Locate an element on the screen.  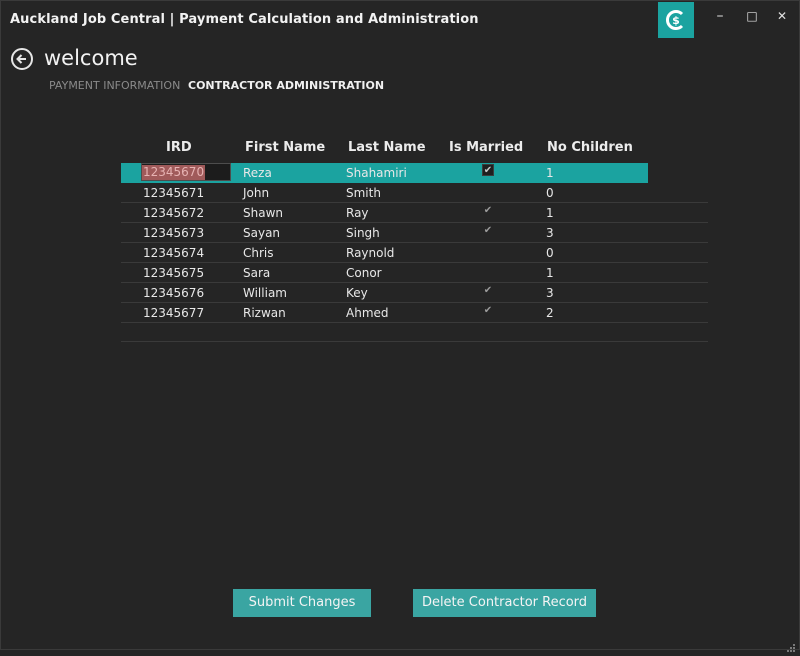
ird-edit-field: 12345670 is located at coordinates (186, 172).